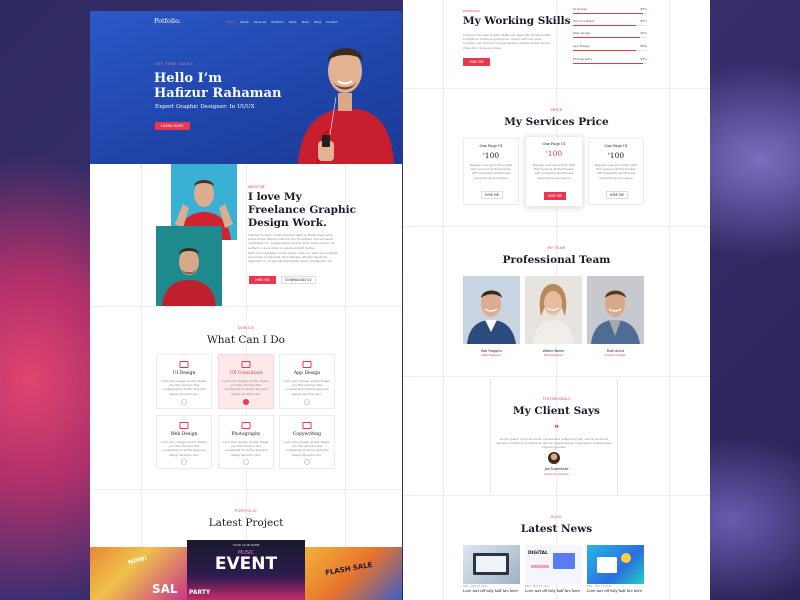  What do you see at coordinates (188, 78) in the screenshot?
I see `hero-title-line1: Hello I’m` at bounding box center [188, 78].